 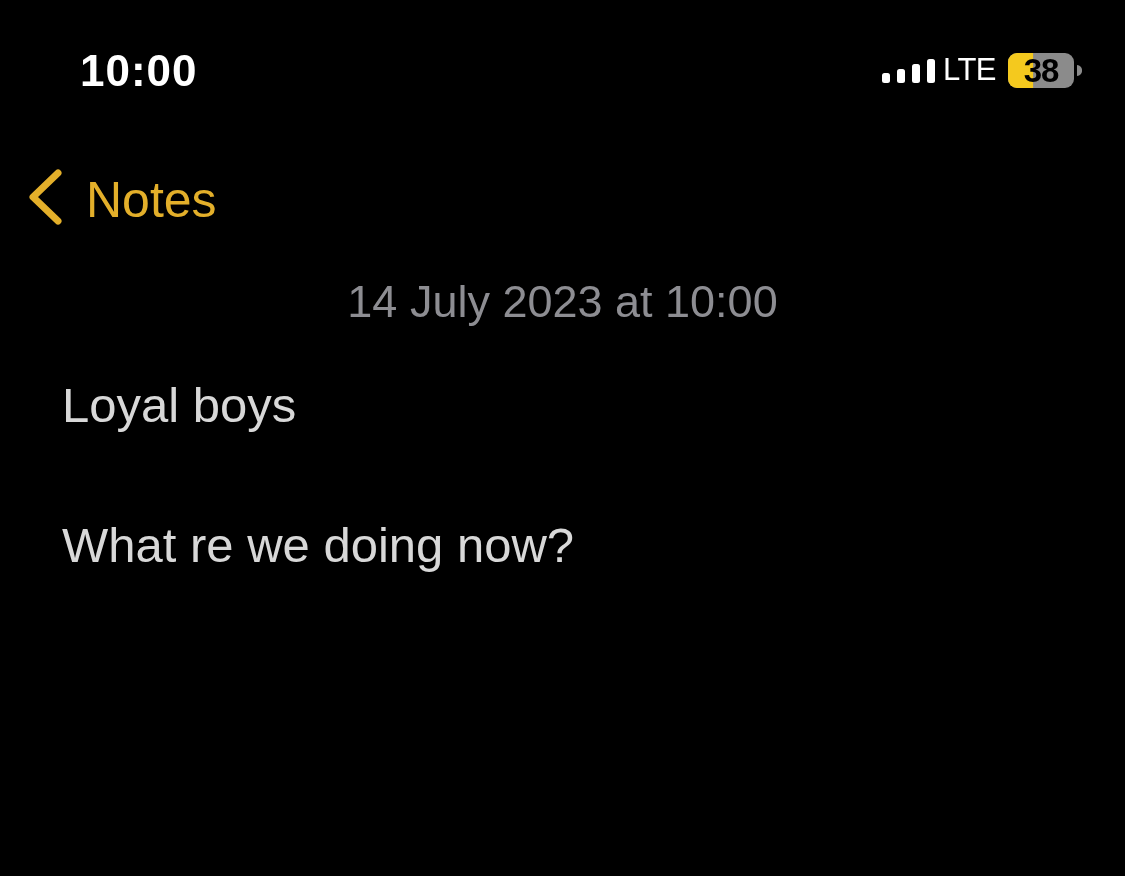 I want to click on chevron-left-icon, so click(x=45, y=197).